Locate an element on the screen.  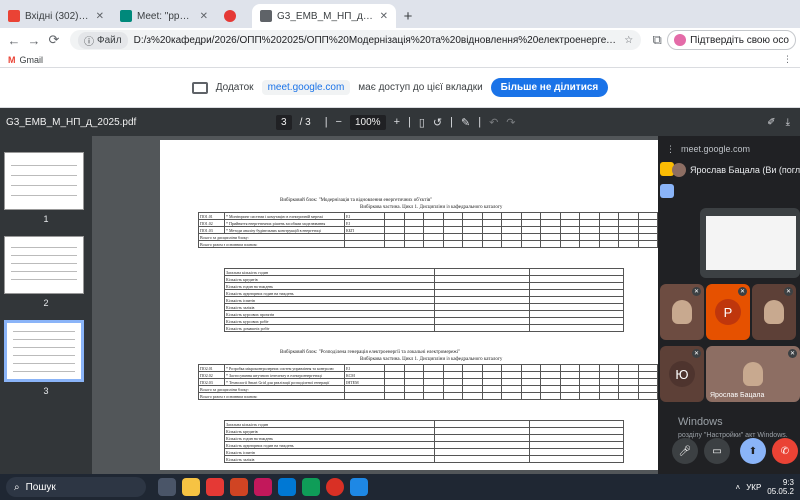
share-prefix: Додаток is located at coordinates (234, 87).